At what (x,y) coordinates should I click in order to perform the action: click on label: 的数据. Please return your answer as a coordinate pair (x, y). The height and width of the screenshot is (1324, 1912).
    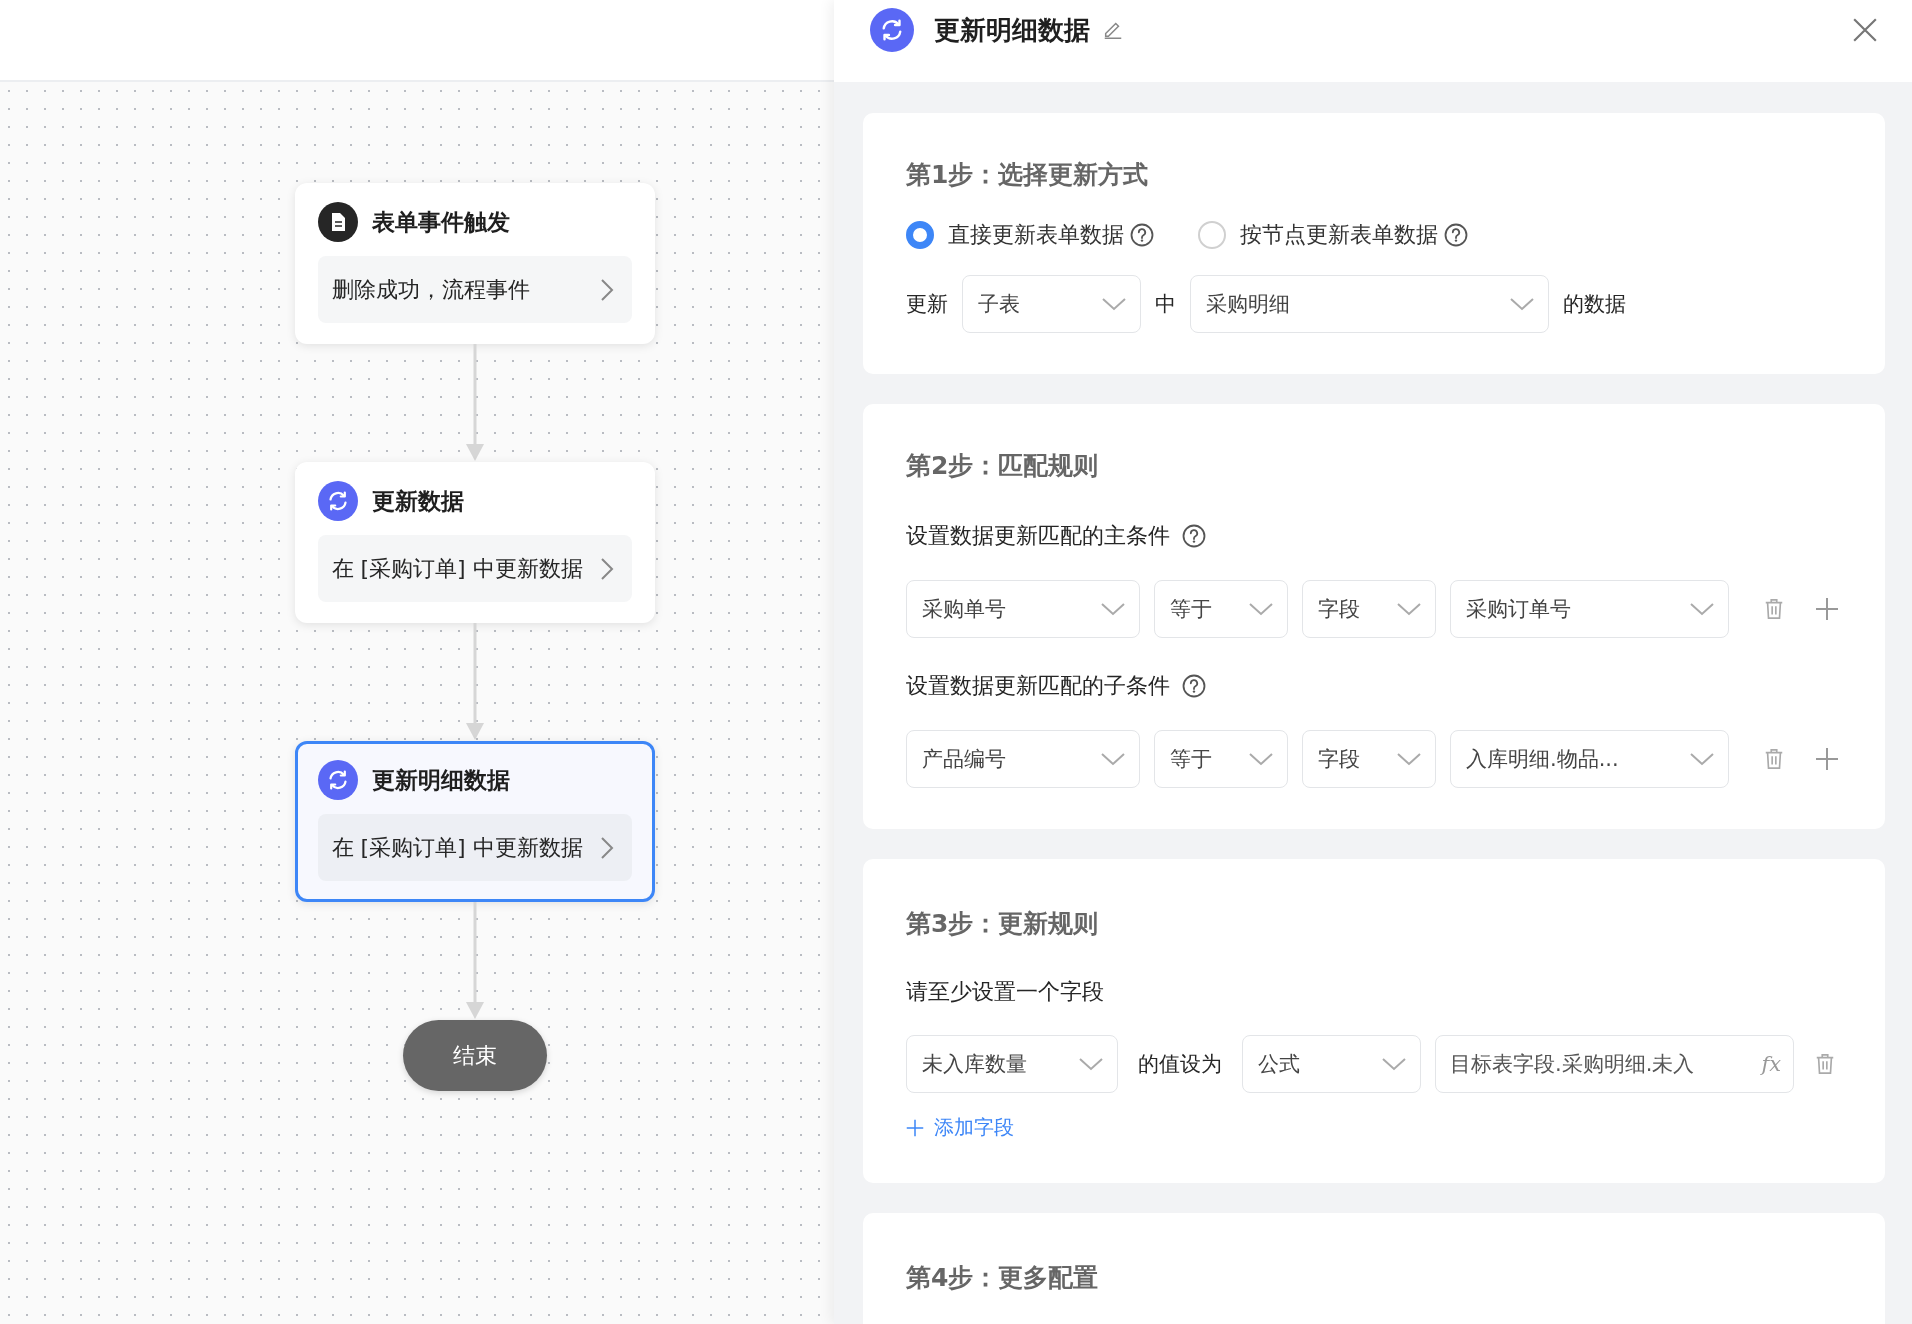
    Looking at the image, I should click on (1594, 304).